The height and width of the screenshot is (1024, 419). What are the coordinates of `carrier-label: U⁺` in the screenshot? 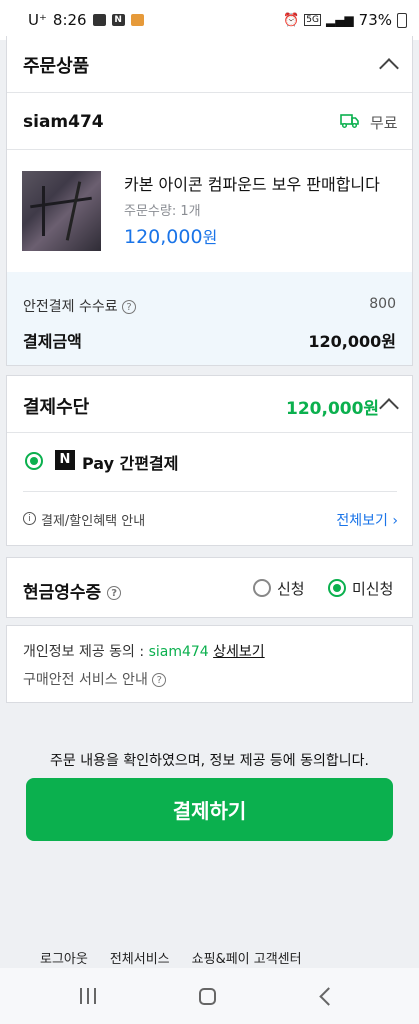 It's located at (37, 20).